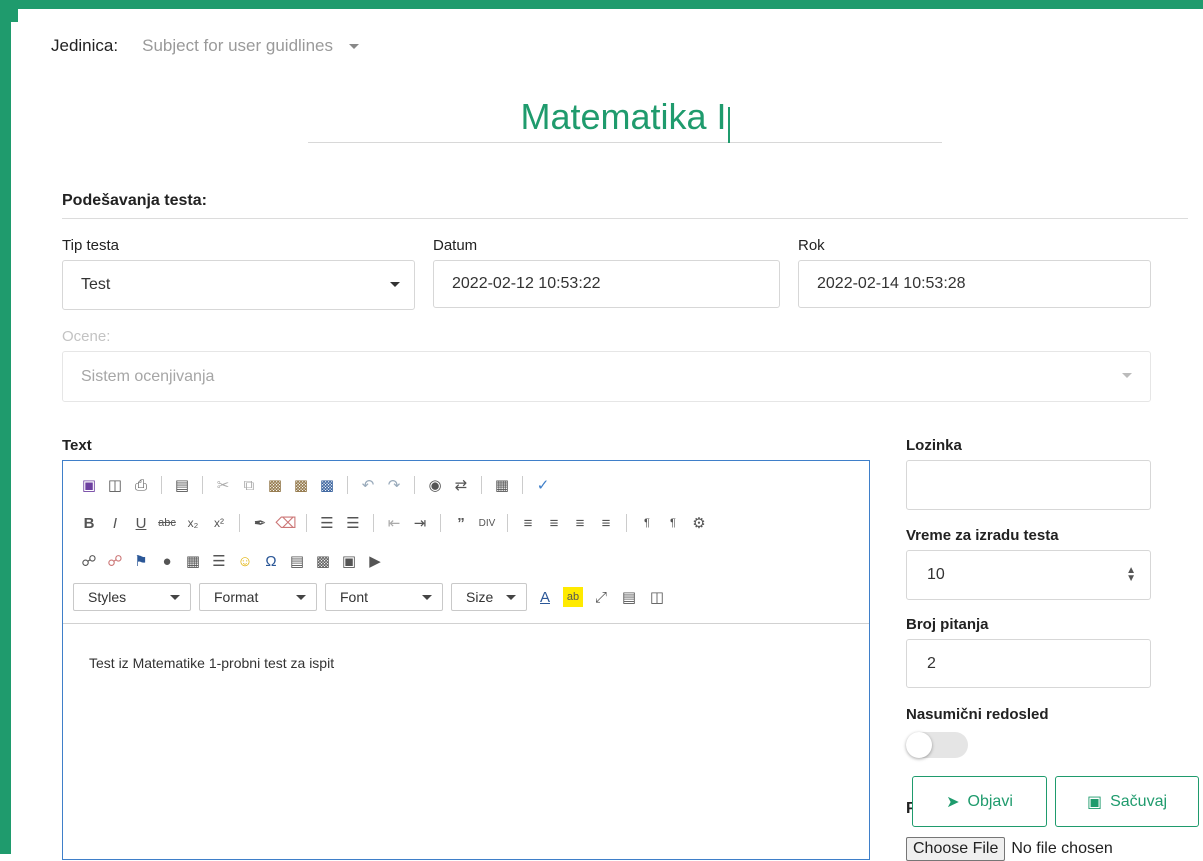  I want to click on font-combo-label: Font, so click(354, 597).